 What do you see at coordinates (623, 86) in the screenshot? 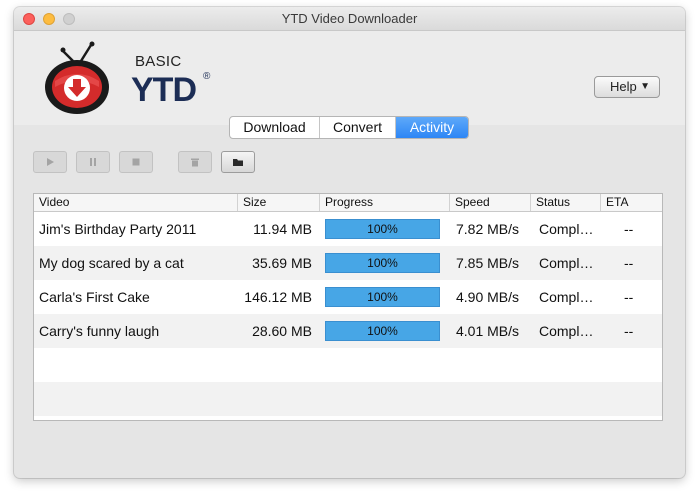
I see `help-button-label: Help` at bounding box center [623, 86].